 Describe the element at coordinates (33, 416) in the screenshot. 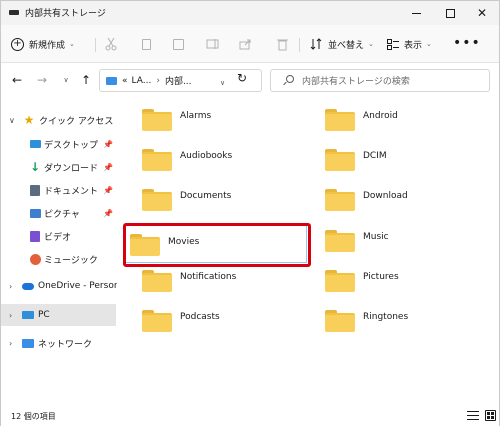

I see `item-count: 12 個の項目` at that location.